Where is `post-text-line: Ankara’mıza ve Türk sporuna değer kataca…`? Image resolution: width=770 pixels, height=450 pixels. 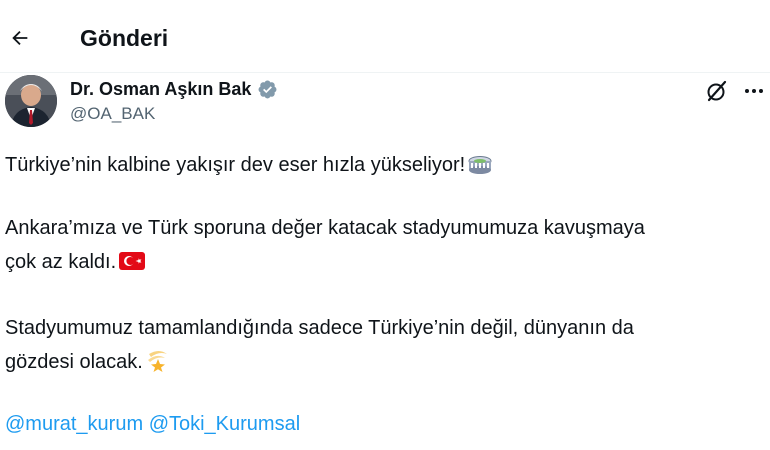
post-text-line: Ankara’mıza ve Türk sporuna değer kataca… is located at coordinates (325, 228).